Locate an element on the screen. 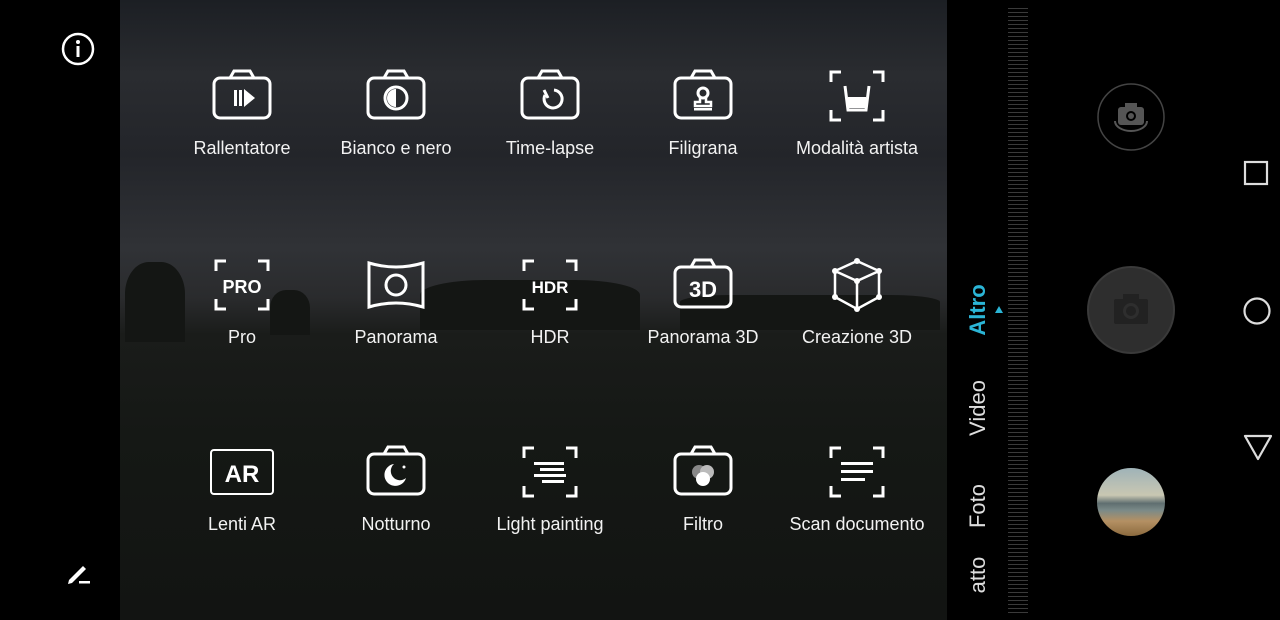 This screenshot has height=620, width=1280. mode-label: Light painting is located at coordinates (550, 524).